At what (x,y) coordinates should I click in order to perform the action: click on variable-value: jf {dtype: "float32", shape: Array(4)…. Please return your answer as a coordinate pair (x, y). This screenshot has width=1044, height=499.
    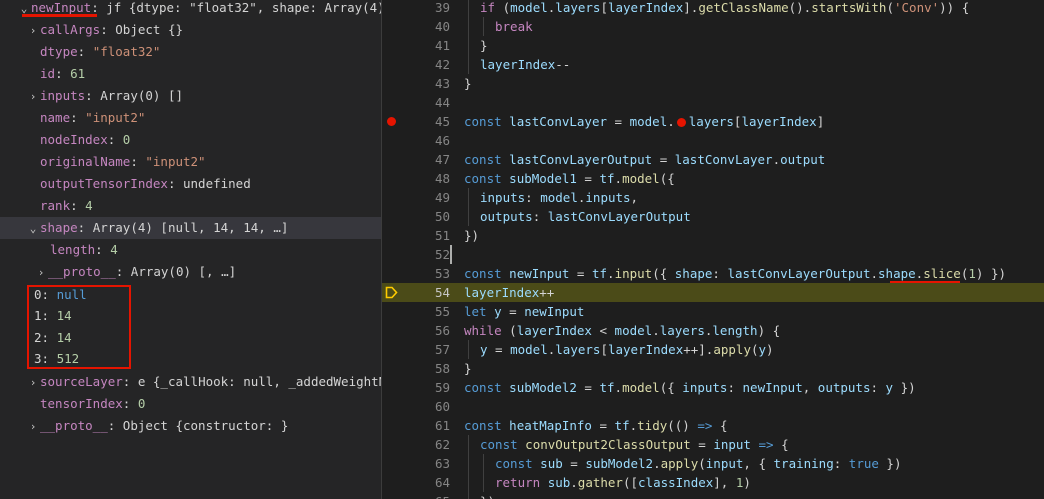
    Looking at the image, I should click on (243, 7).